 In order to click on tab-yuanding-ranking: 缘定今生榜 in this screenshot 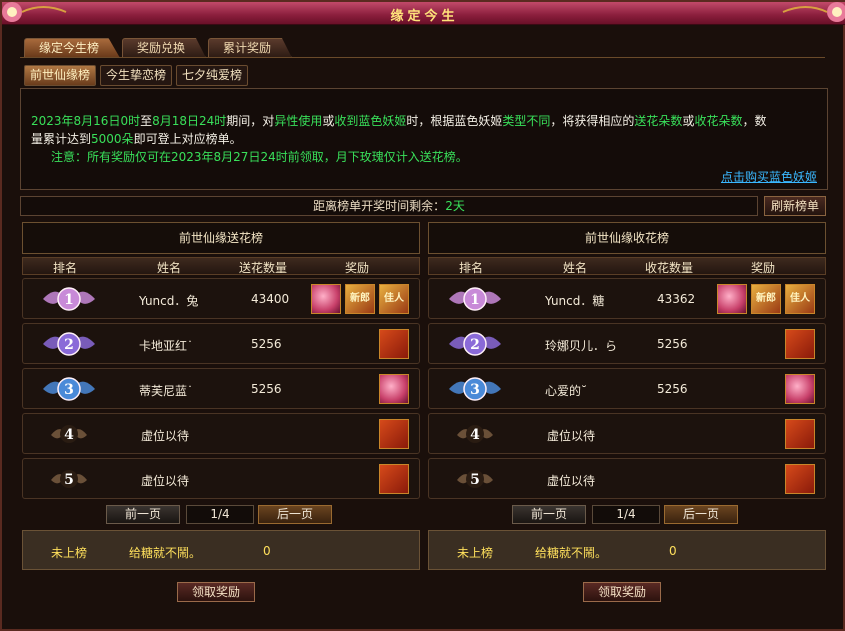, I will do `click(72, 48)`.